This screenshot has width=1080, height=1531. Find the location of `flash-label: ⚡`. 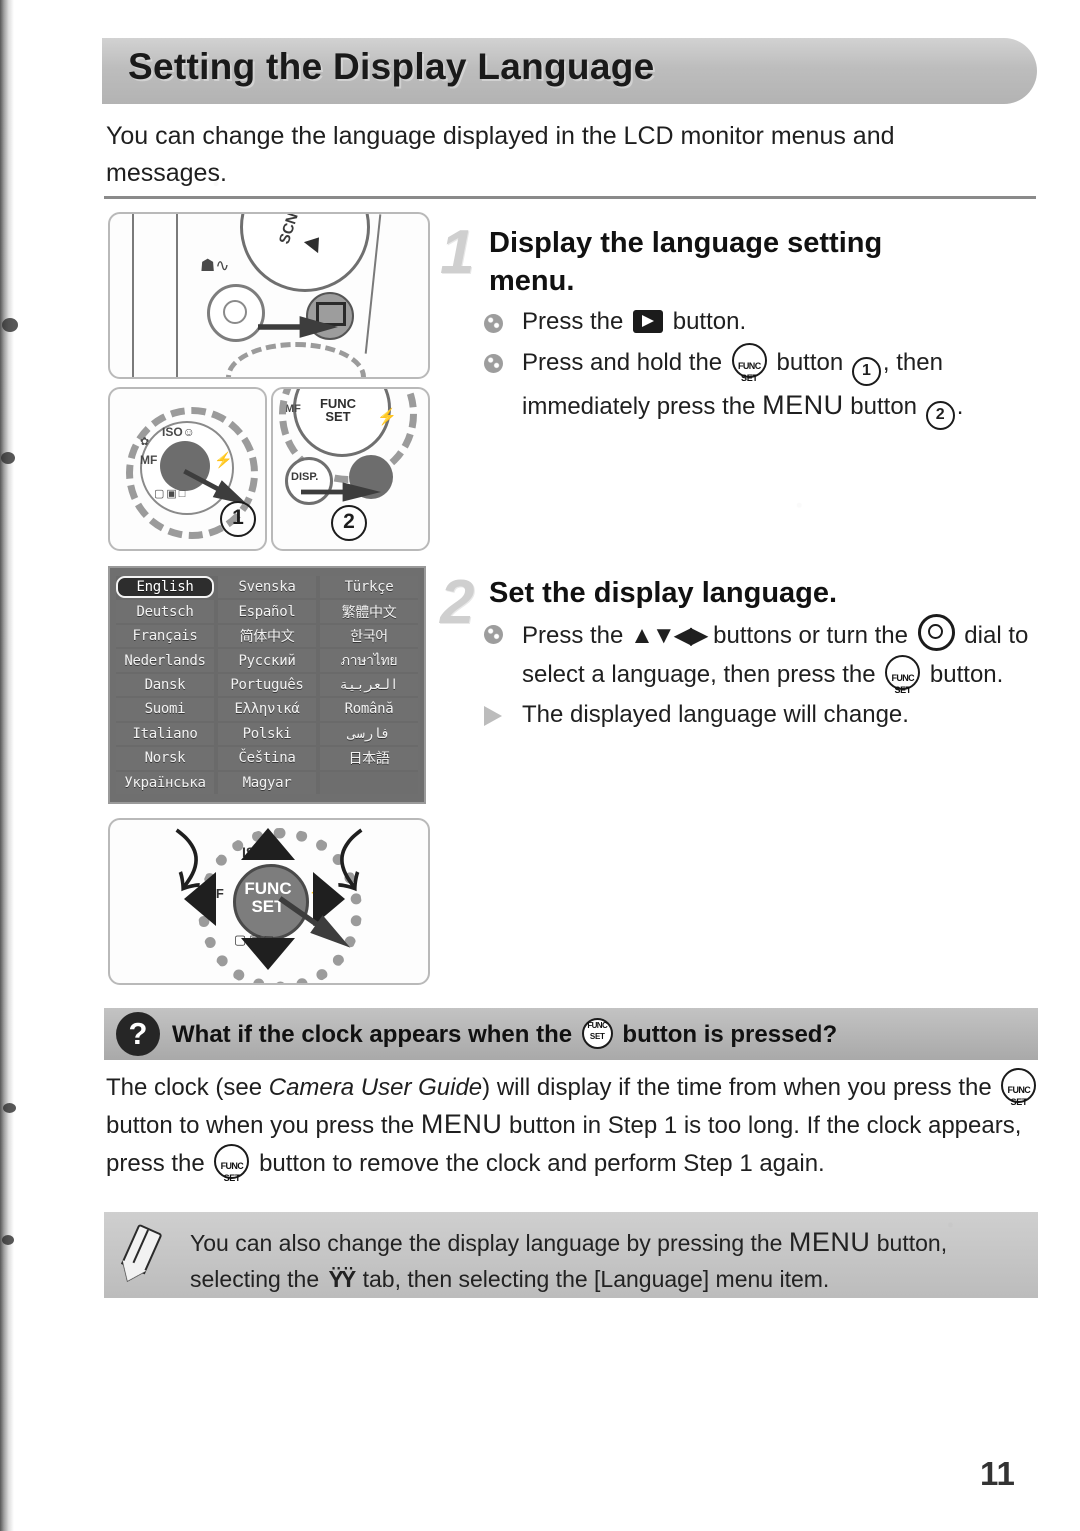

flash-label: ⚡ is located at coordinates (223, 460).